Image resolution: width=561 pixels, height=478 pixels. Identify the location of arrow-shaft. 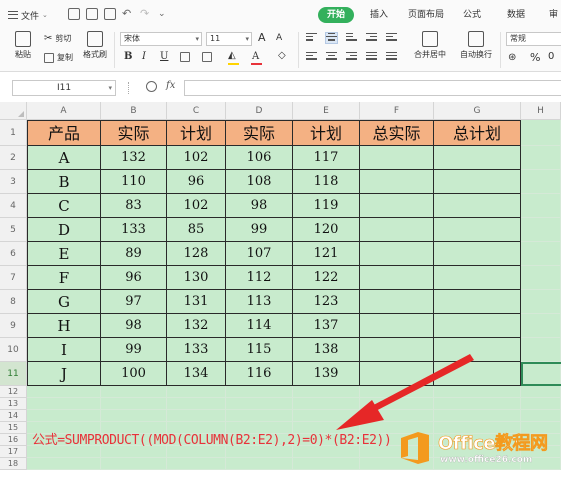
(420, 384).